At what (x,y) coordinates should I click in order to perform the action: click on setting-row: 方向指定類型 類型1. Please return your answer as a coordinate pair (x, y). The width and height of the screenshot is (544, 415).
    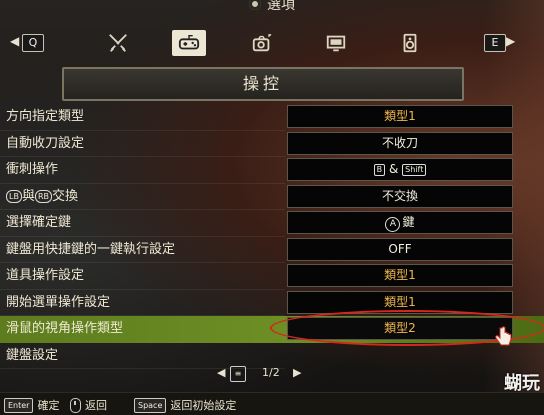
    Looking at the image, I should click on (272, 117).